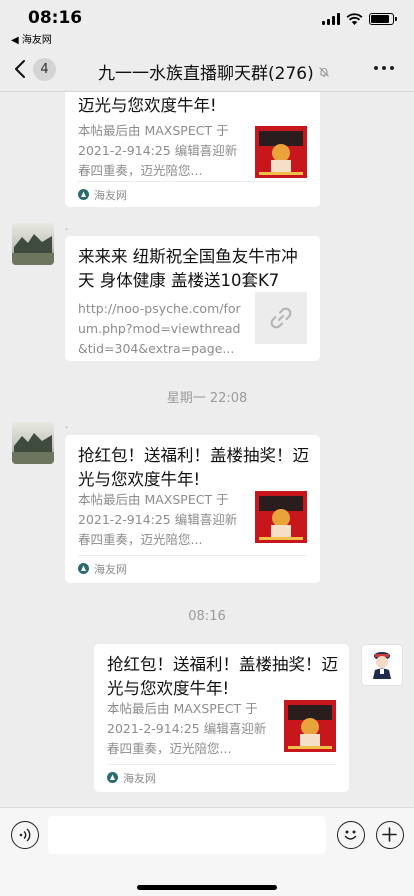 The image size is (414, 896). Describe the element at coordinates (384, 68) in the screenshot. I see `ellipsis-icon` at that location.